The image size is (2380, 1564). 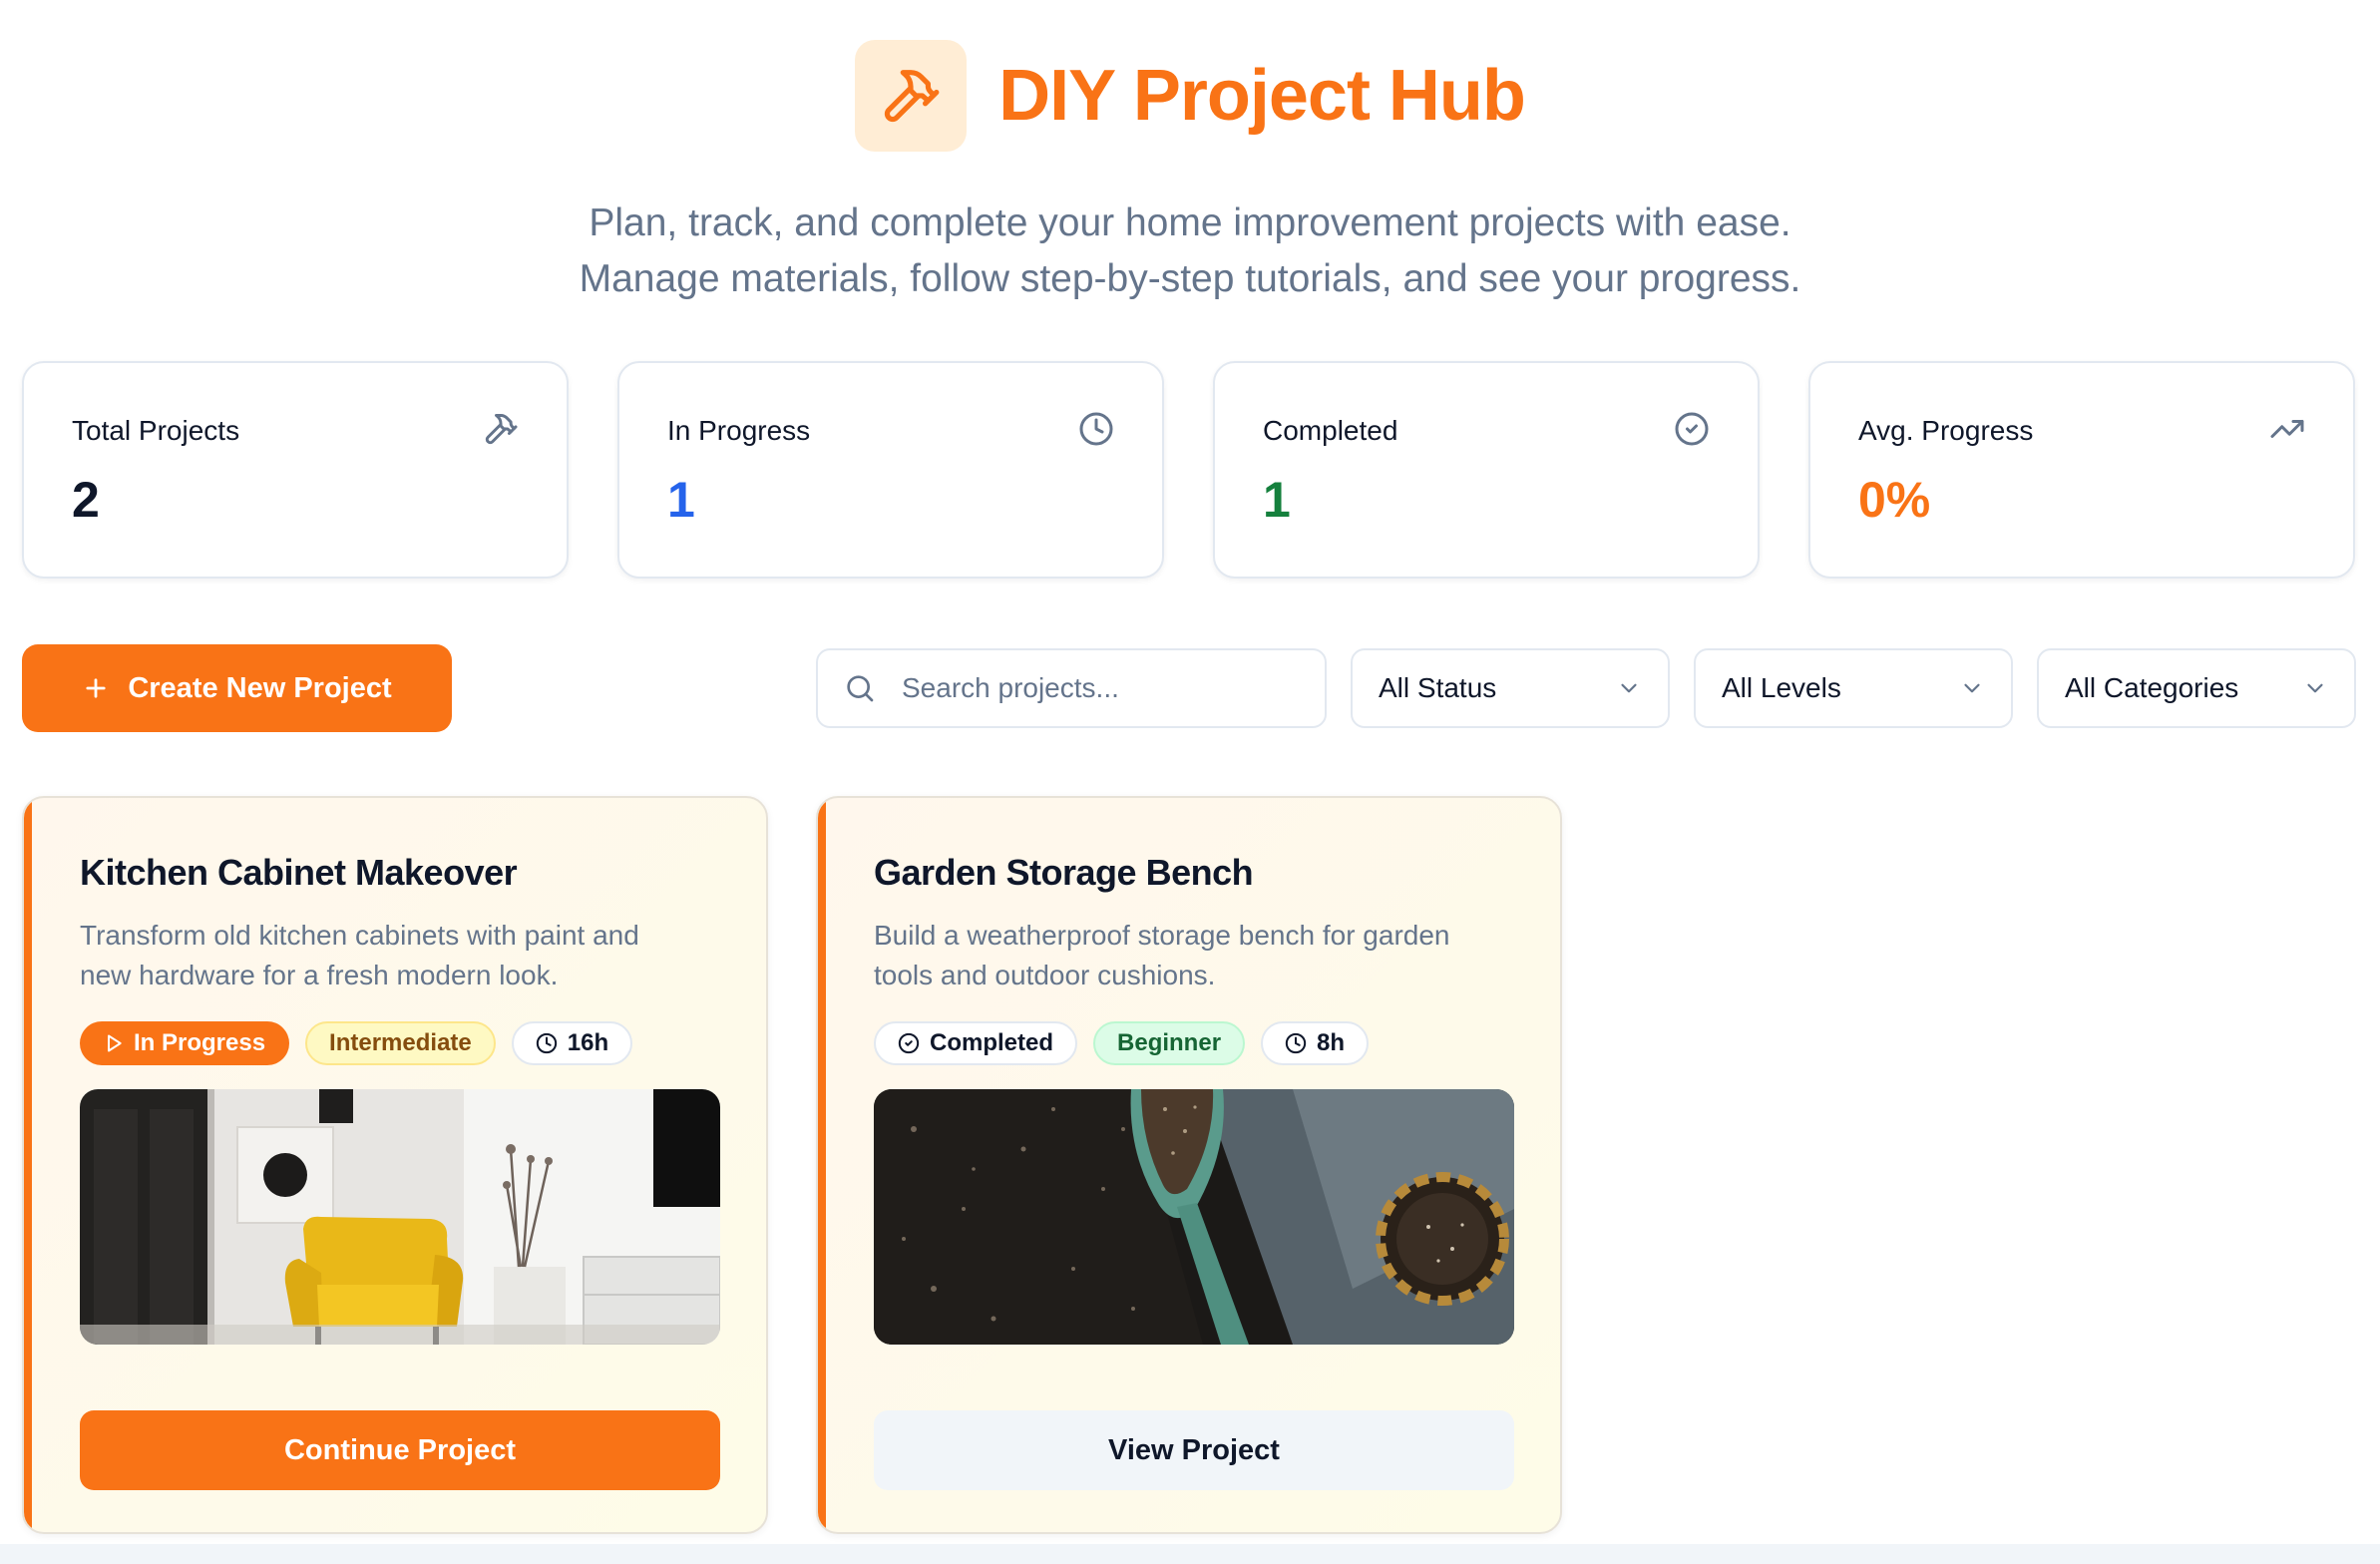 I want to click on plus-icon, so click(x=96, y=688).